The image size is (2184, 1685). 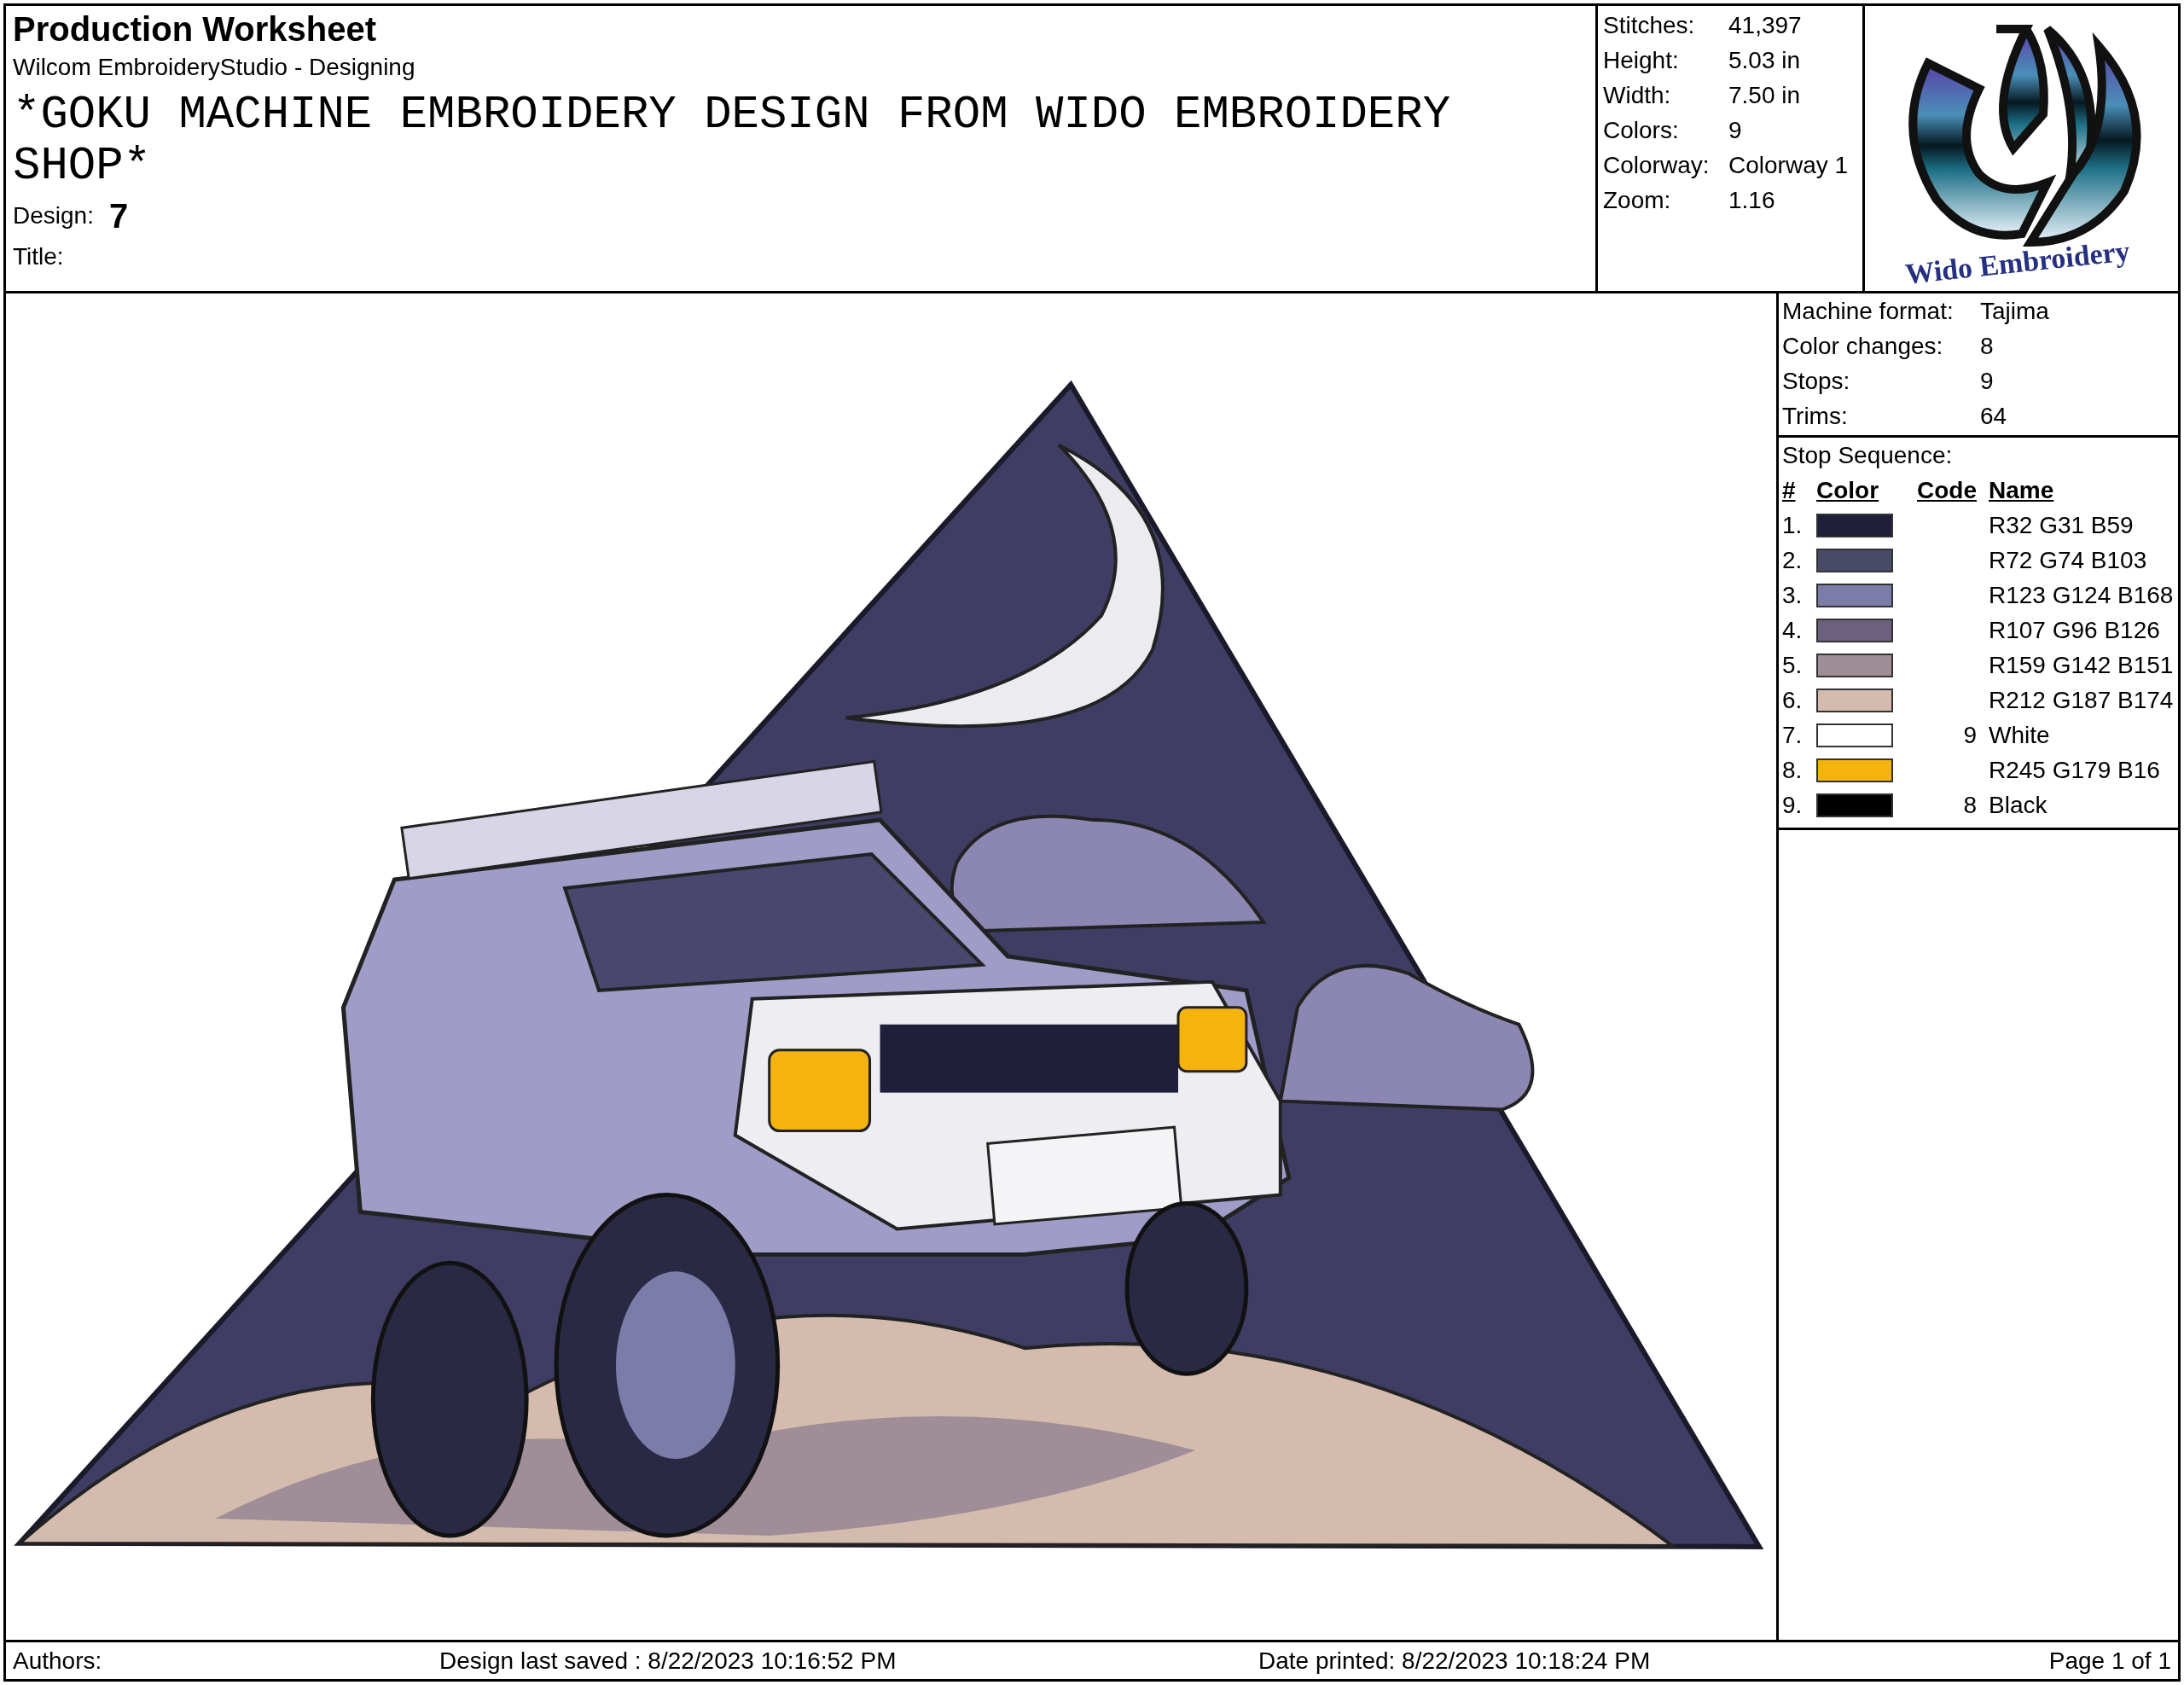 I want to click on design-label: Design:, so click(x=54, y=215).